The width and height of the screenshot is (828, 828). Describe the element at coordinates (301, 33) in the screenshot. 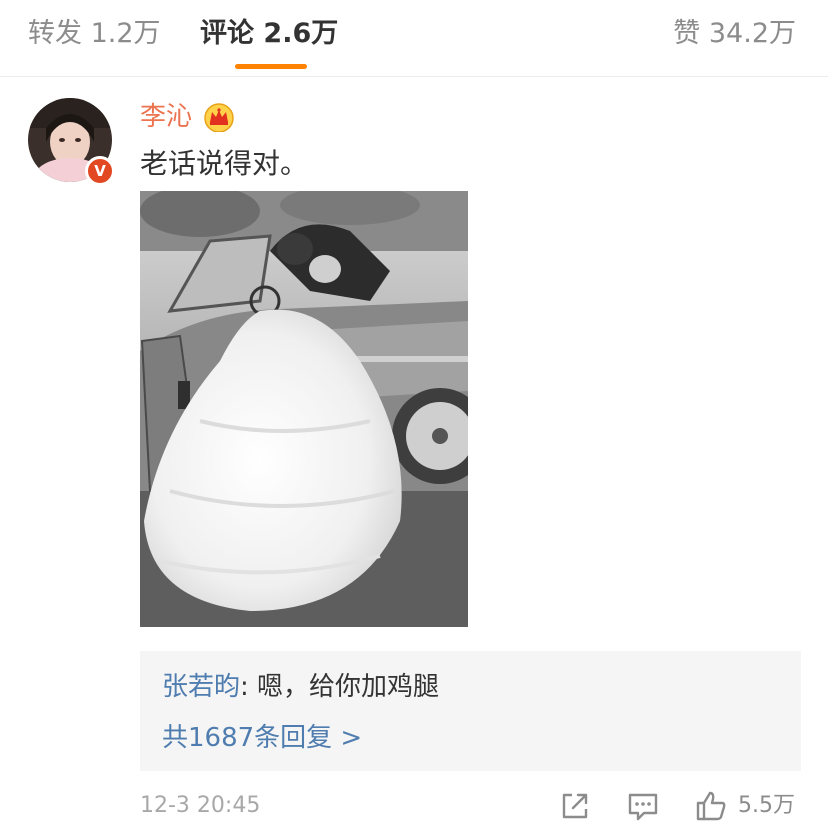

I see `tab-comment-count: 2.6万` at that location.